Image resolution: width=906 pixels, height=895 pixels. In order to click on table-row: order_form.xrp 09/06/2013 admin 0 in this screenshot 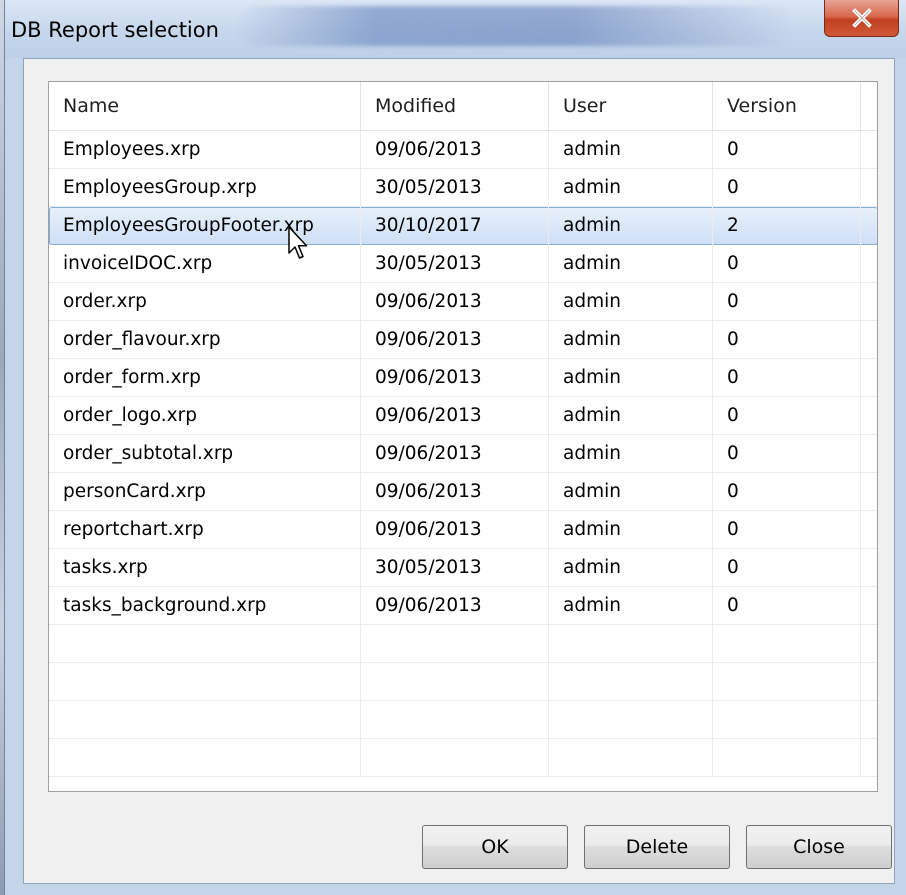, I will do `click(463, 378)`.